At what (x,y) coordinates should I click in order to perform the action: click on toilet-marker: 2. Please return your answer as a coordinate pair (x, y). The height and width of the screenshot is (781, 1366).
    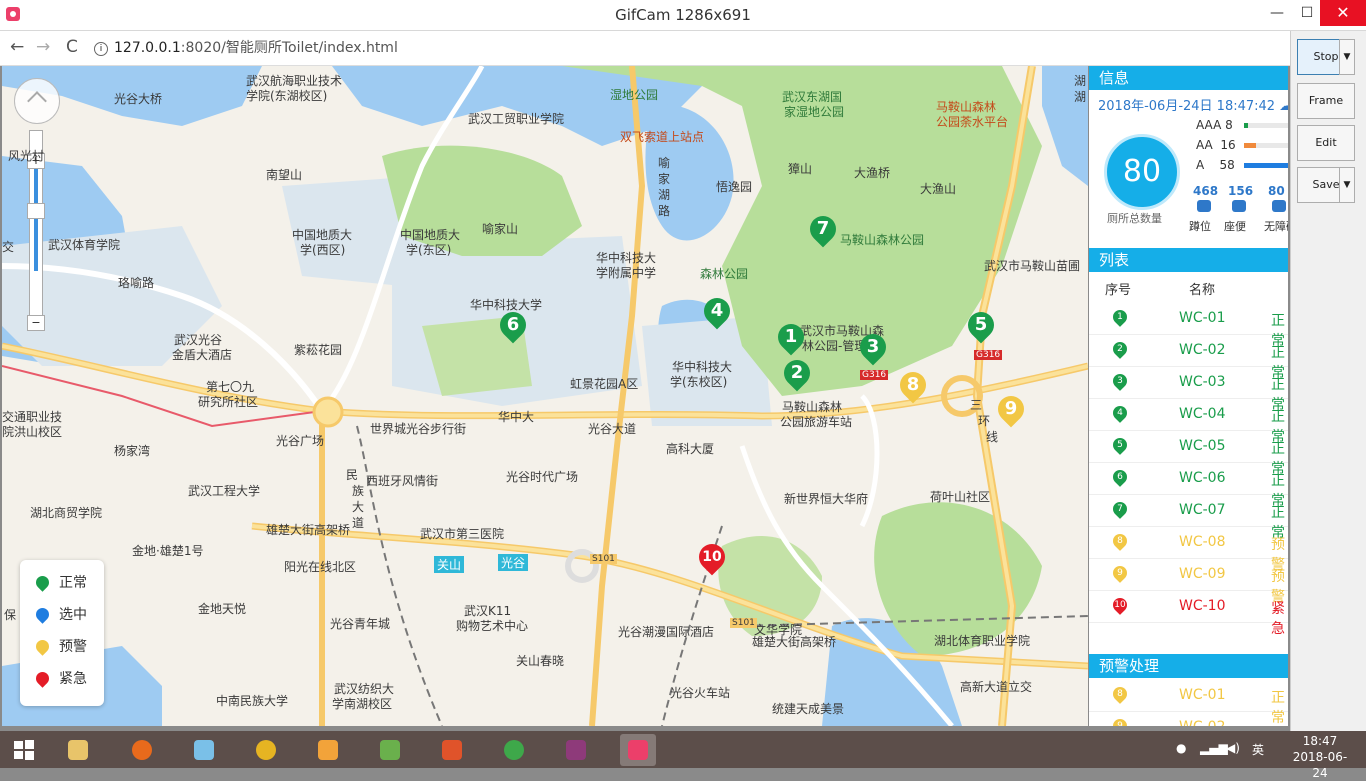
    Looking at the image, I should click on (797, 373).